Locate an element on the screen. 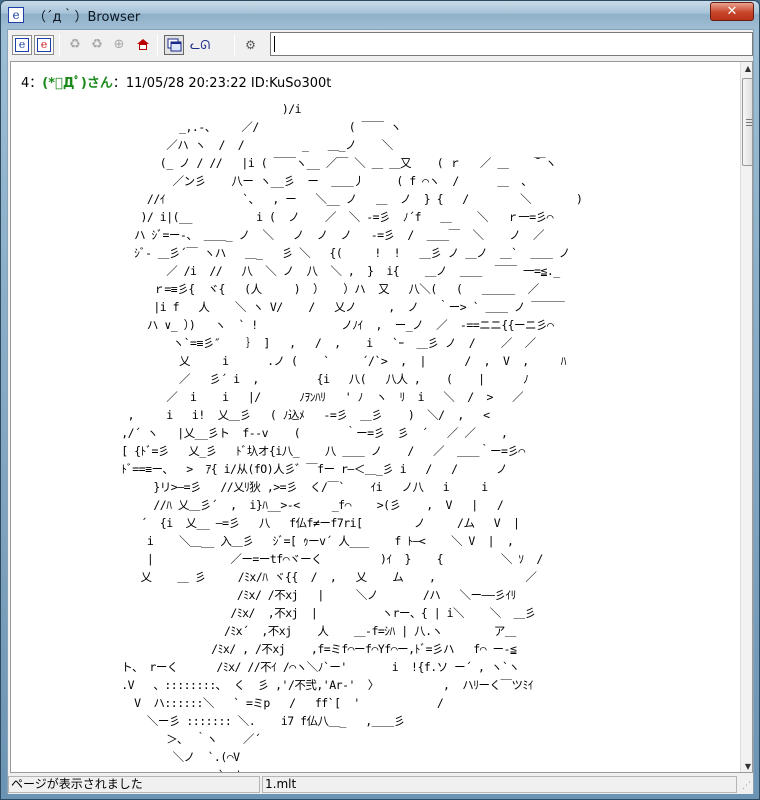 This screenshot has height=800, width=760. vertical-scrollbar: ▲ ▼ is located at coordinates (746, 417).